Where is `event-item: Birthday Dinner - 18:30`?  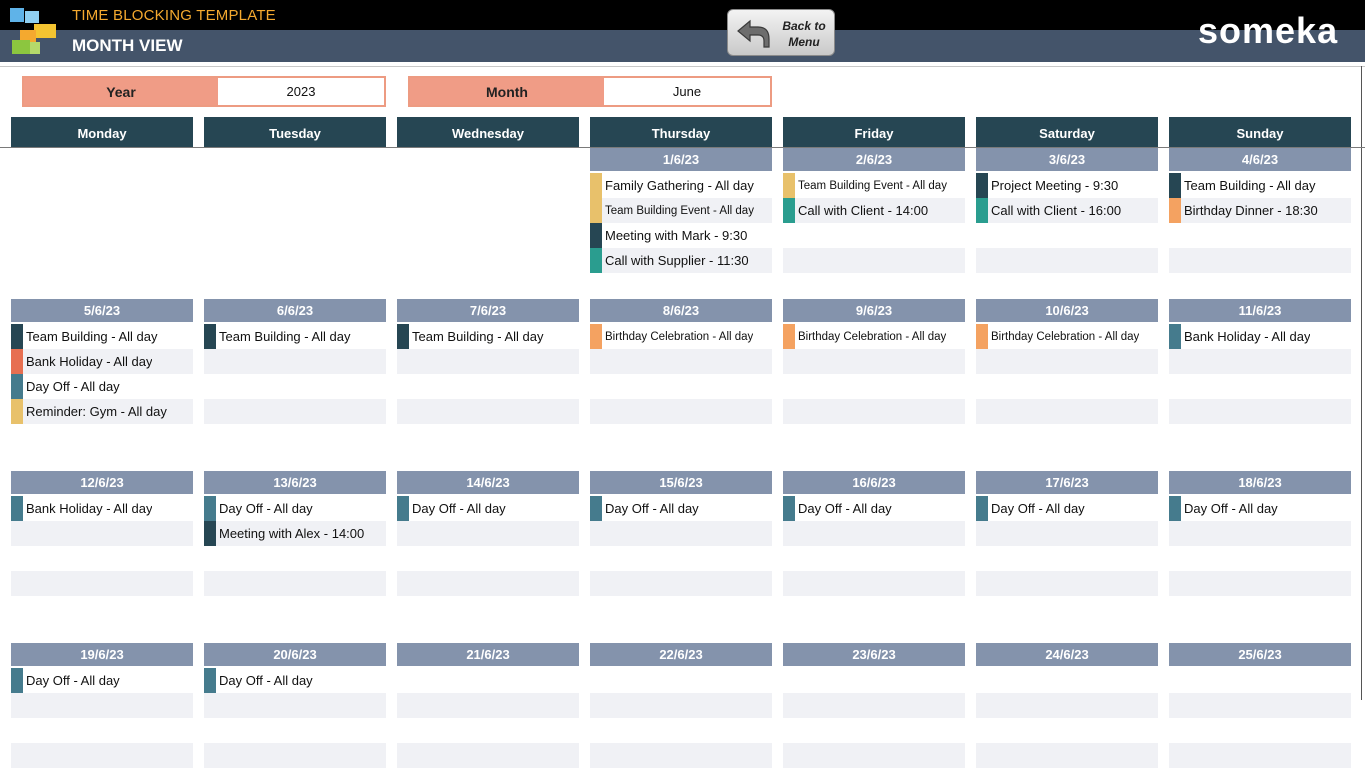
event-item: Birthday Dinner - 18:30 is located at coordinates (1260, 210).